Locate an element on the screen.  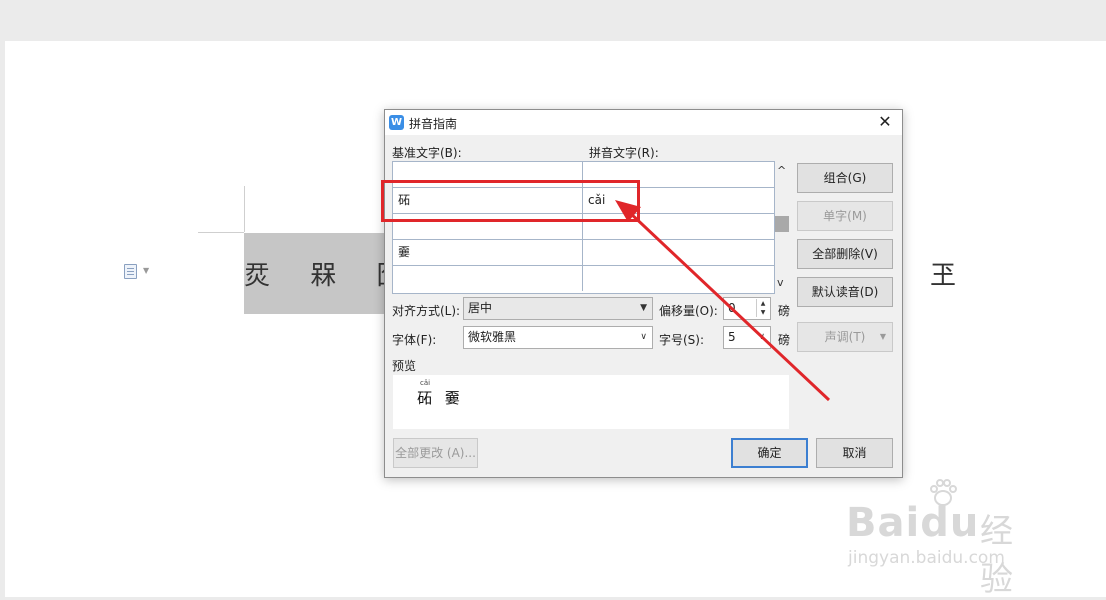
watermark-url: jingyan.baidu.com is located at coordinates (926, 558).